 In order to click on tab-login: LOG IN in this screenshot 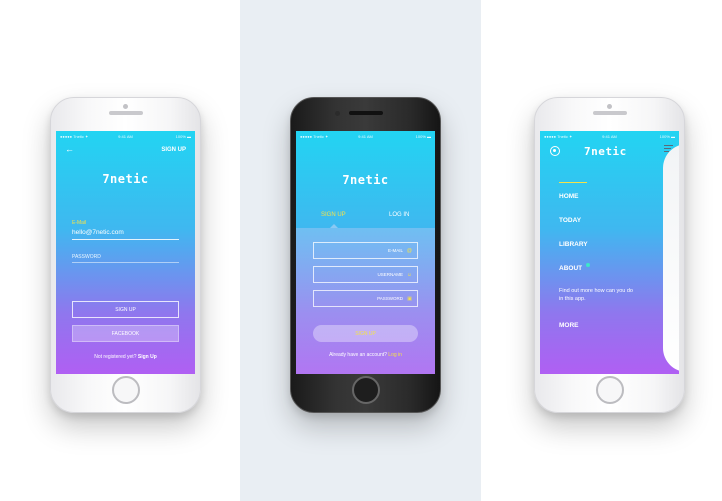, I will do `click(399, 215)`.